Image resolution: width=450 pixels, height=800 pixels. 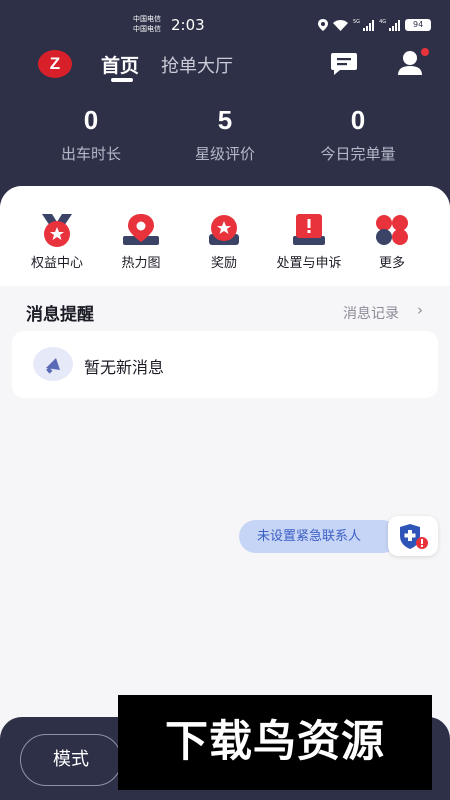 I want to click on mode-button: 模式, so click(x=71, y=760).